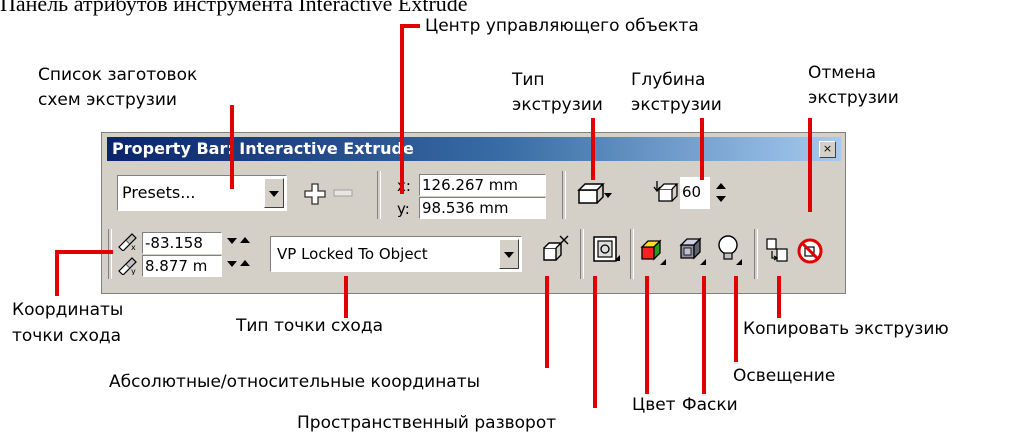 The image size is (1016, 440). Describe the element at coordinates (465, 208) in the screenshot. I see `y-value: 98.536 mm` at that location.